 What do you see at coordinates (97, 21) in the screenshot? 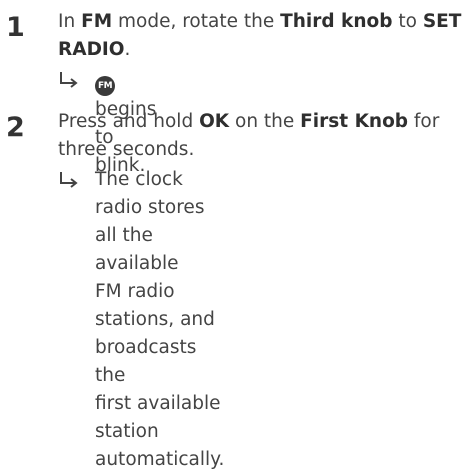
I see `mode-name: FM` at bounding box center [97, 21].